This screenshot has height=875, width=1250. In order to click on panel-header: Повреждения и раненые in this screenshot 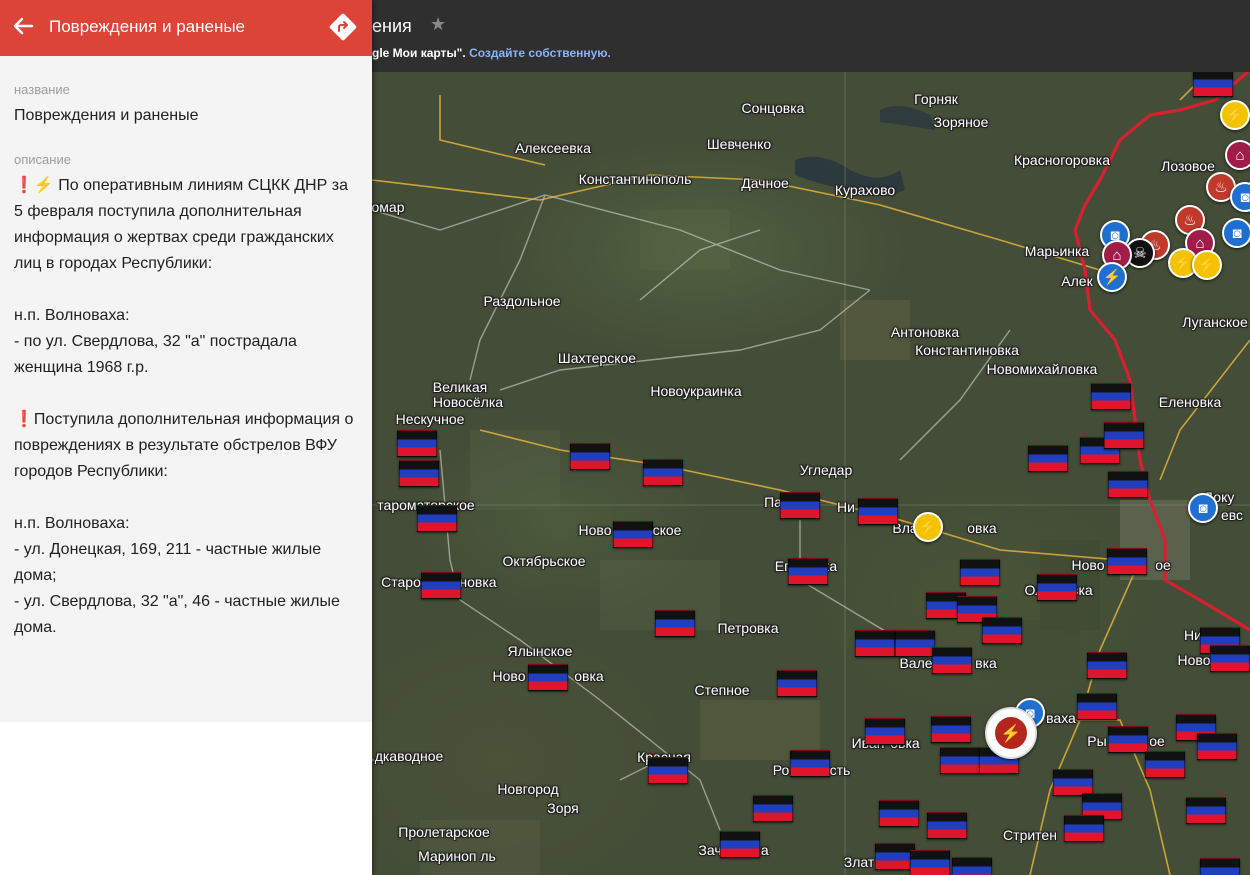, I will do `click(186, 28)`.